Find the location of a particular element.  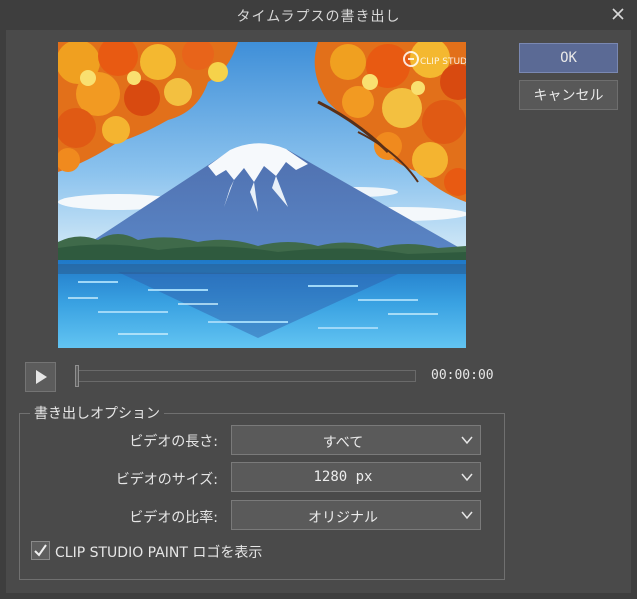

video-size-label: ビデオのサイズ: is located at coordinates (166, 480).